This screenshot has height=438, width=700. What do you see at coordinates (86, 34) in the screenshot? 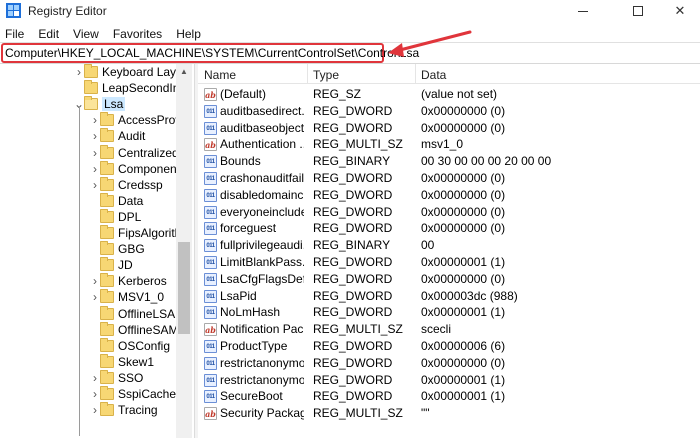
I see `menu-view: View` at bounding box center [86, 34].